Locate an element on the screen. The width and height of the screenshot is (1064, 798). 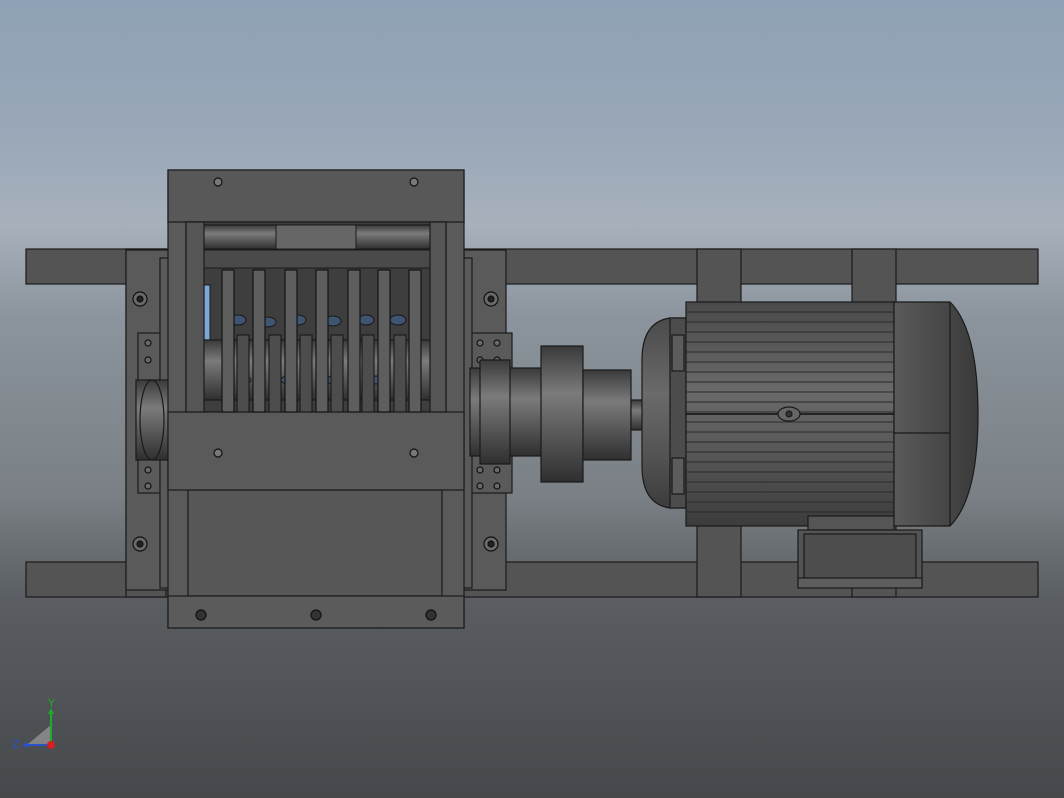
triad-z-label: Z is located at coordinates (16, 744).